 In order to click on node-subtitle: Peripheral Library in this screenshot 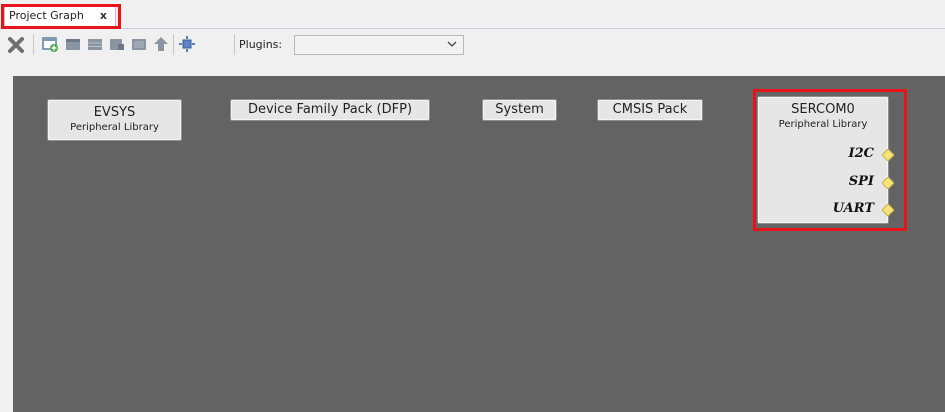, I will do `click(114, 127)`.